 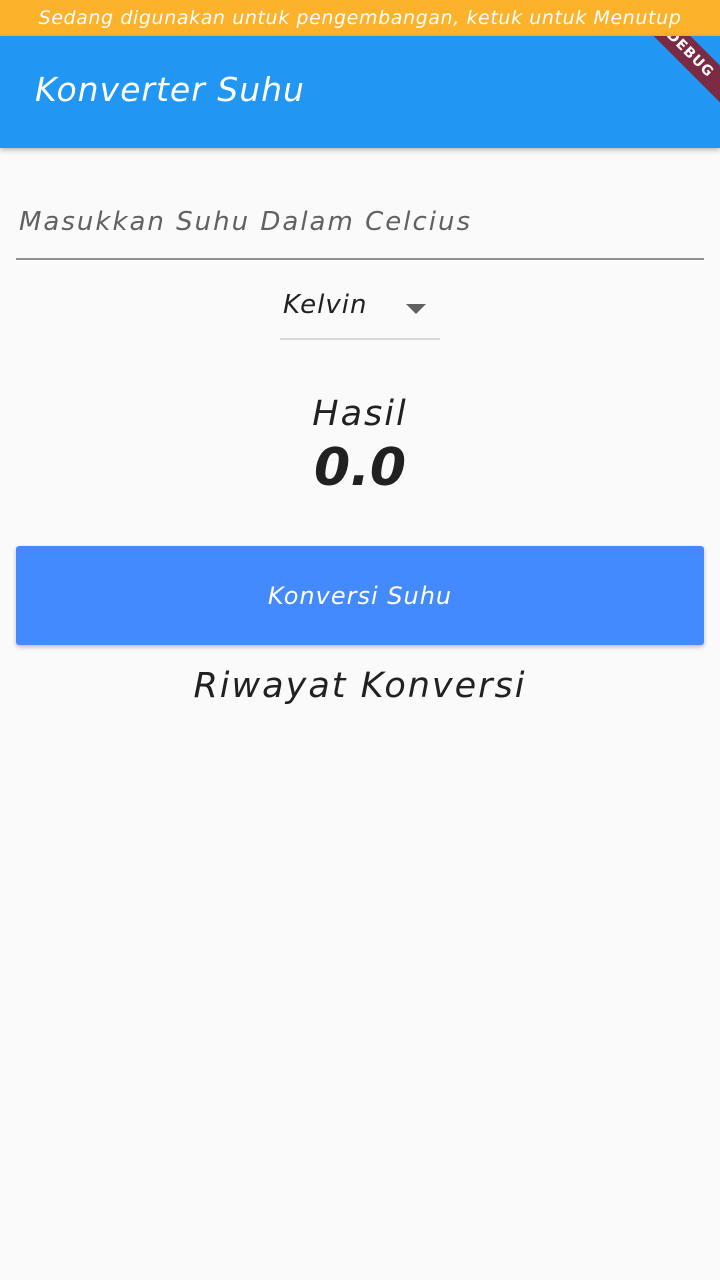 What do you see at coordinates (679, 71) in the screenshot?
I see `debug-ribbon: DEBUG` at bounding box center [679, 71].